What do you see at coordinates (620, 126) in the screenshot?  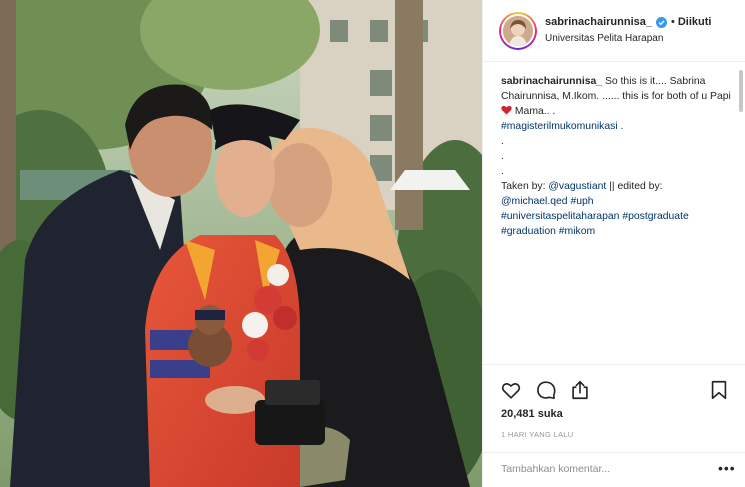 I see `caption-period: .` at bounding box center [620, 126].